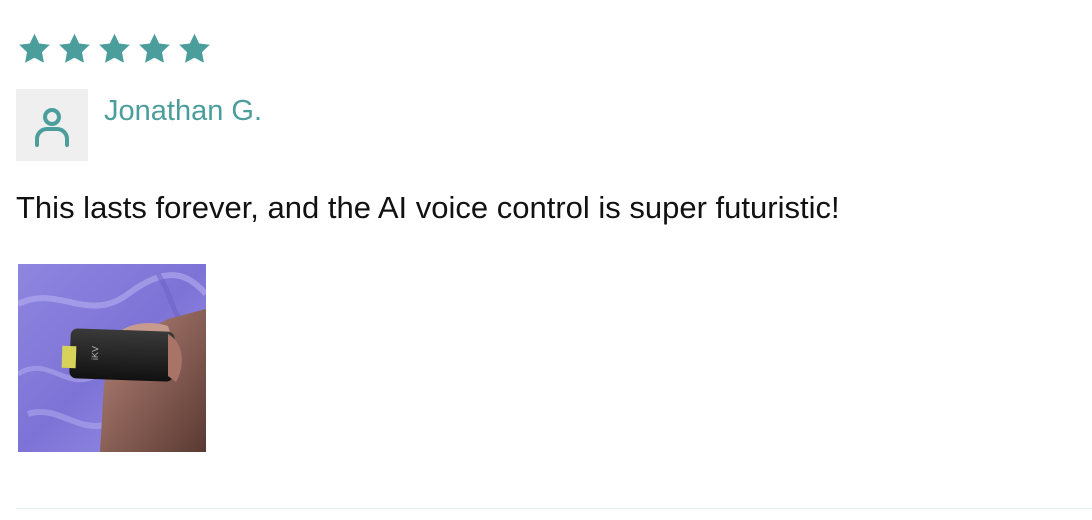 This screenshot has height=520, width=1092. What do you see at coordinates (183, 111) in the screenshot?
I see `author-name: Jonathan G.` at bounding box center [183, 111].